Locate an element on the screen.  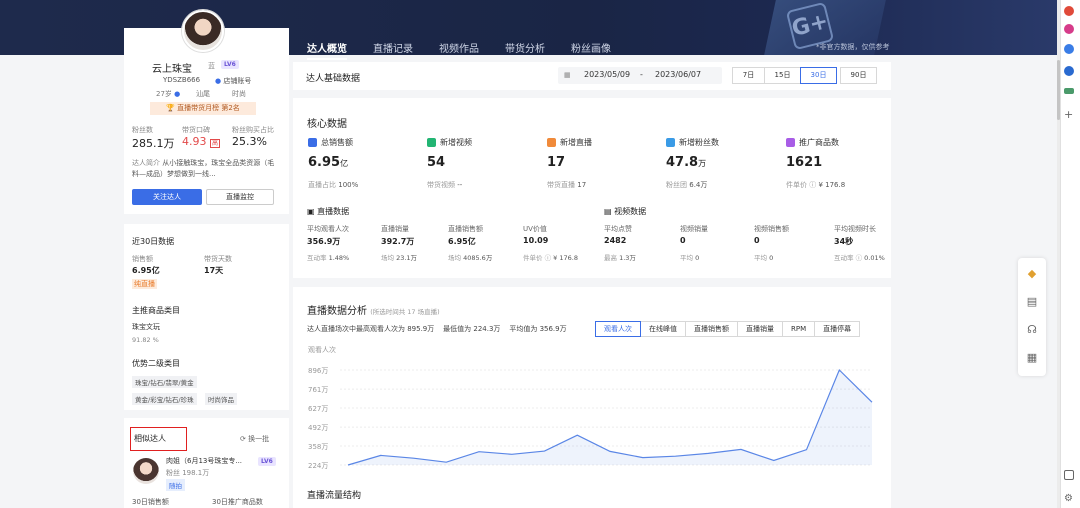
tab-sales-analysis: 带货分析 is located at coordinates (525, 50).